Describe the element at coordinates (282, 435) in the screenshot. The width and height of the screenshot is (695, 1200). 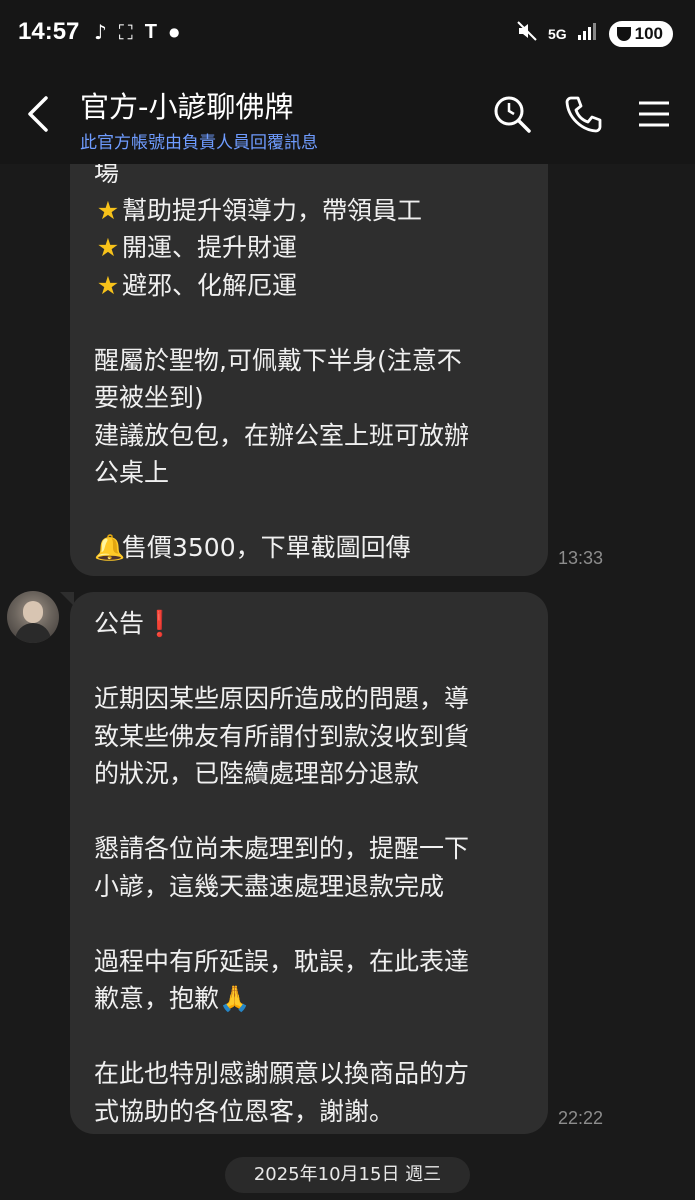
I see `message-line: 建議放包包，在辦公室上班可放辦` at that location.